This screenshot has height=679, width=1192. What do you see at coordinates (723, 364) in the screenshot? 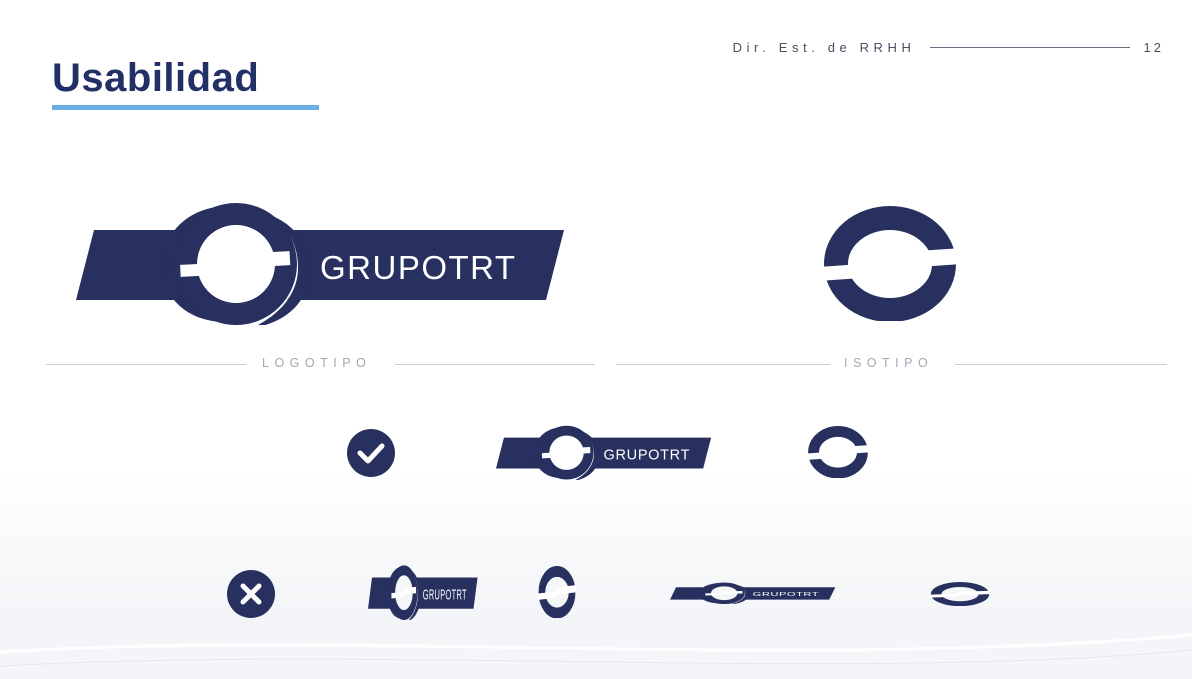
I see `isotype-divider-left` at bounding box center [723, 364].